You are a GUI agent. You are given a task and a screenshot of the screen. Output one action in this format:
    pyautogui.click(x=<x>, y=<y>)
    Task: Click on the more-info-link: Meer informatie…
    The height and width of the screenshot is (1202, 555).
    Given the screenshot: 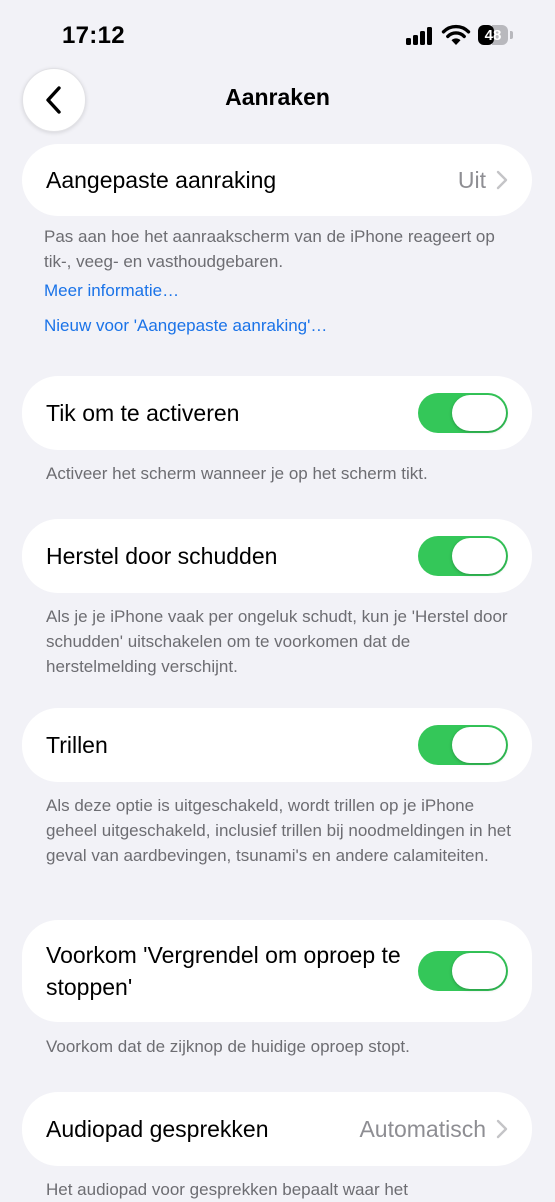 What is the action you would take?
    pyautogui.click(x=111, y=291)
    